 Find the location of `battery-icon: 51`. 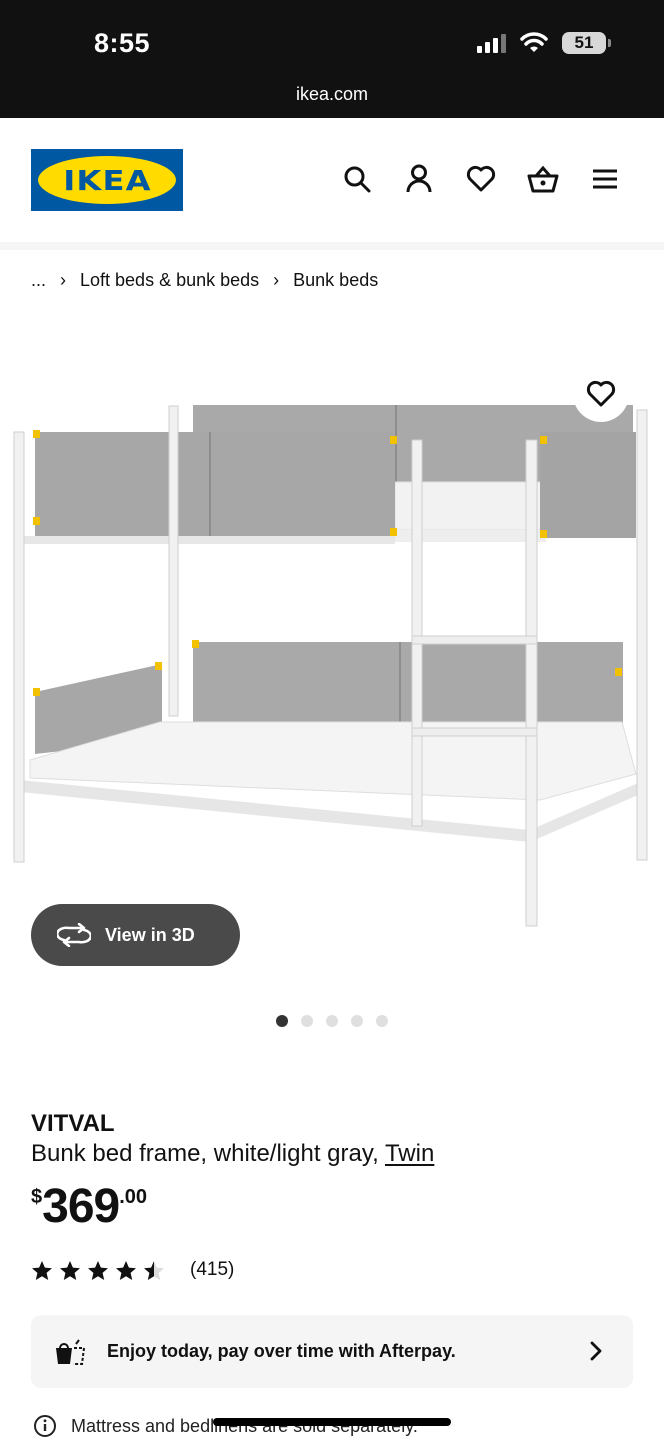

battery-icon: 51 is located at coordinates (586, 43).